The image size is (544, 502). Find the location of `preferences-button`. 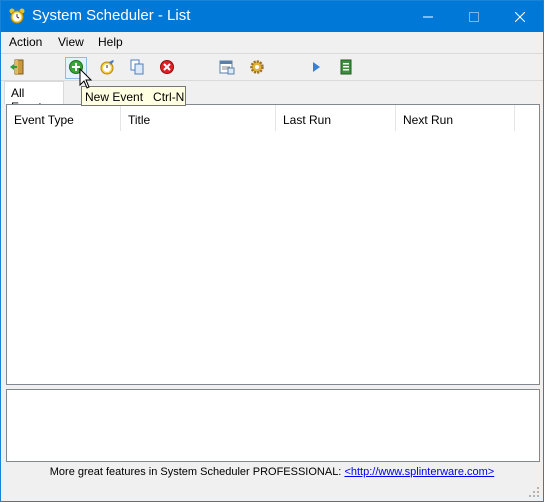

preferences-button is located at coordinates (257, 68).